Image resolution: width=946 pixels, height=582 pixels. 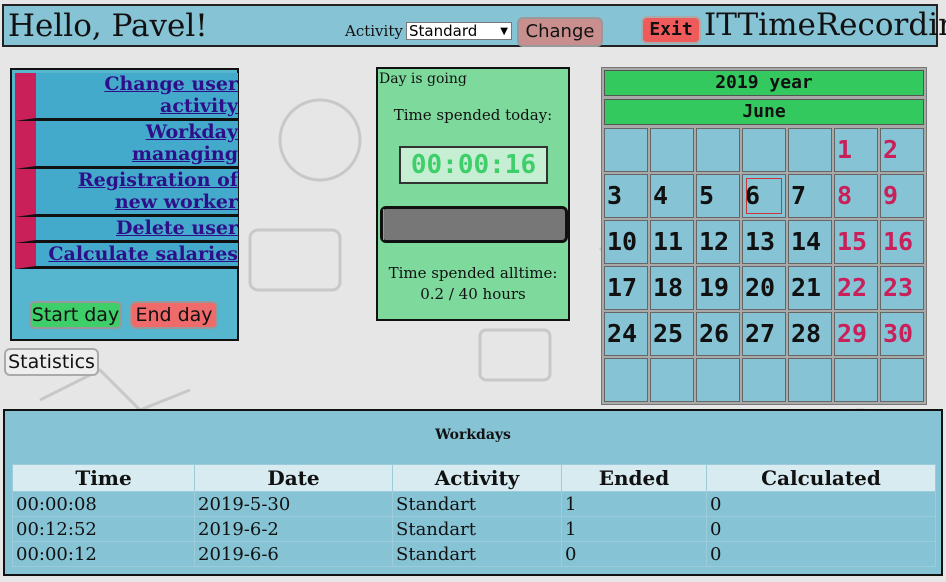 I want to click on calendar-day-13: 13, so click(x=764, y=242).